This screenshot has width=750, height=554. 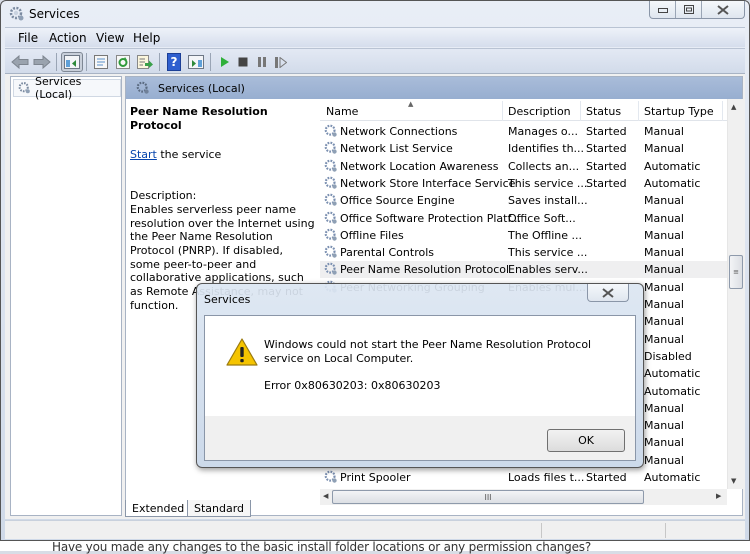 What do you see at coordinates (174, 62) in the screenshot?
I see `help-button: ?` at bounding box center [174, 62].